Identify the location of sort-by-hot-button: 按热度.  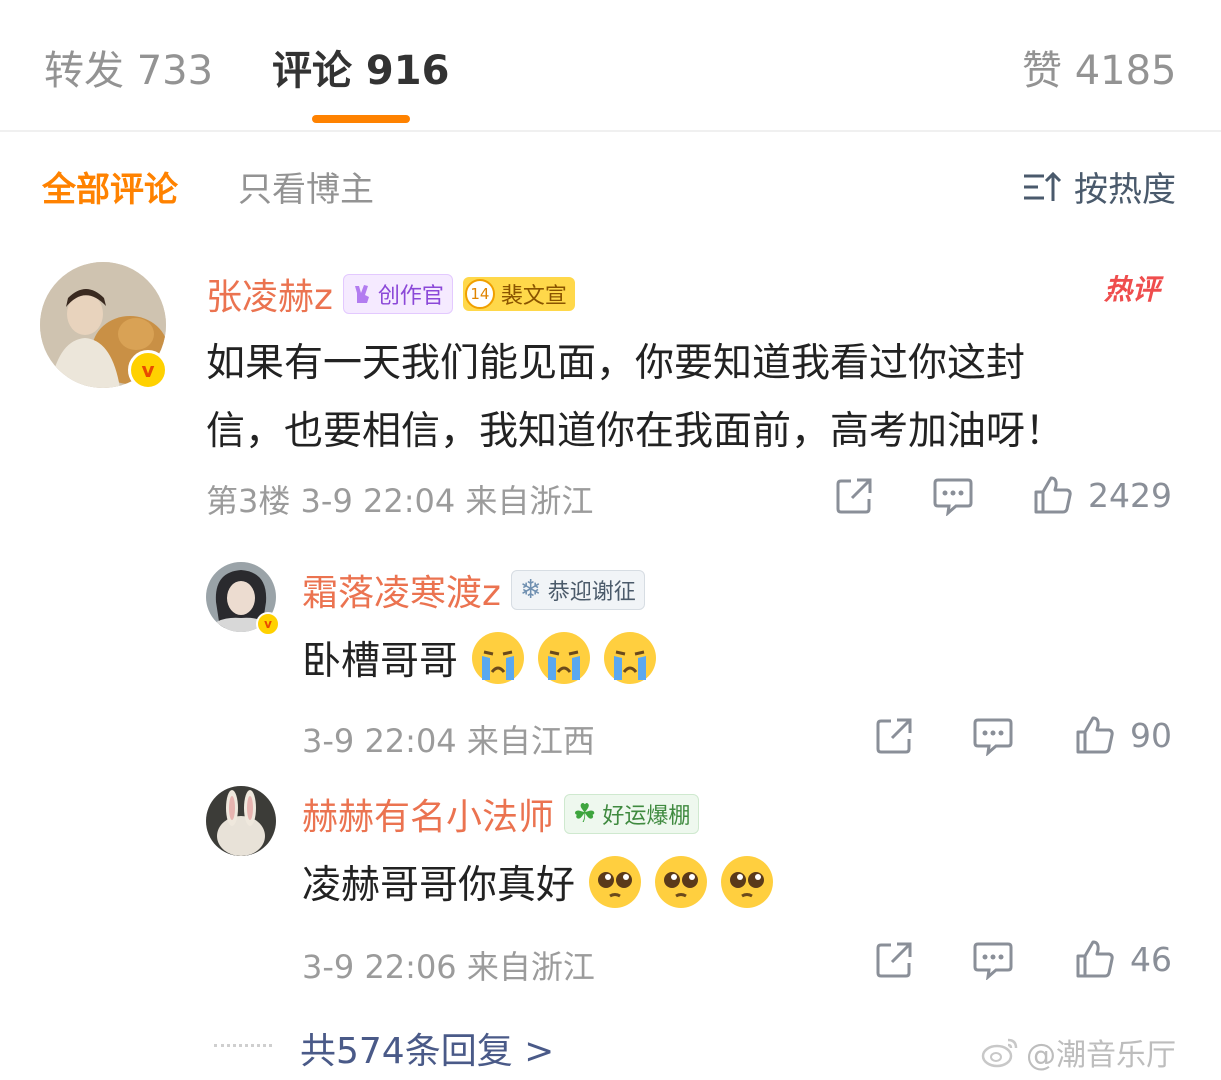
(1099, 186).